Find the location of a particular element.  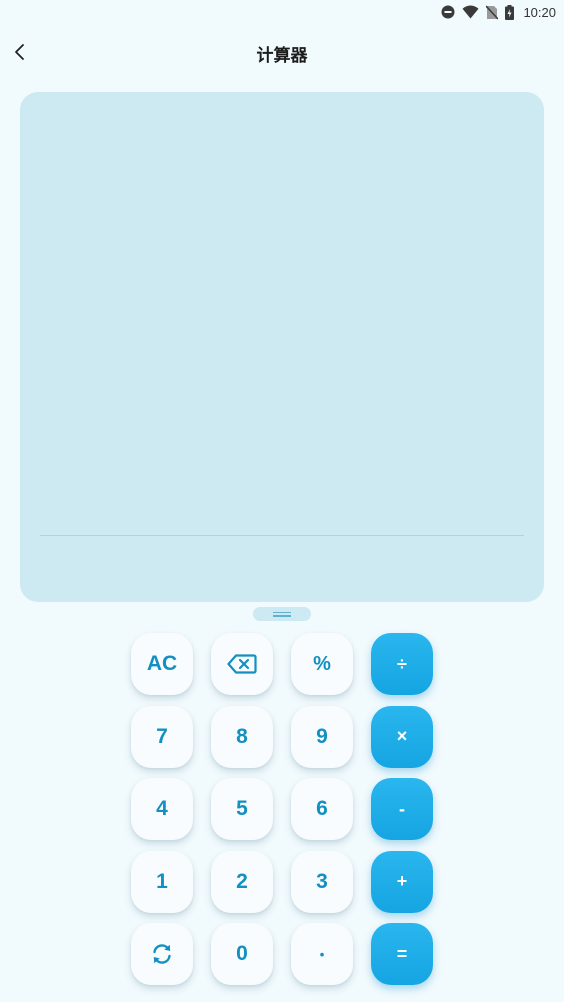

digit-label: 4 is located at coordinates (162, 808).